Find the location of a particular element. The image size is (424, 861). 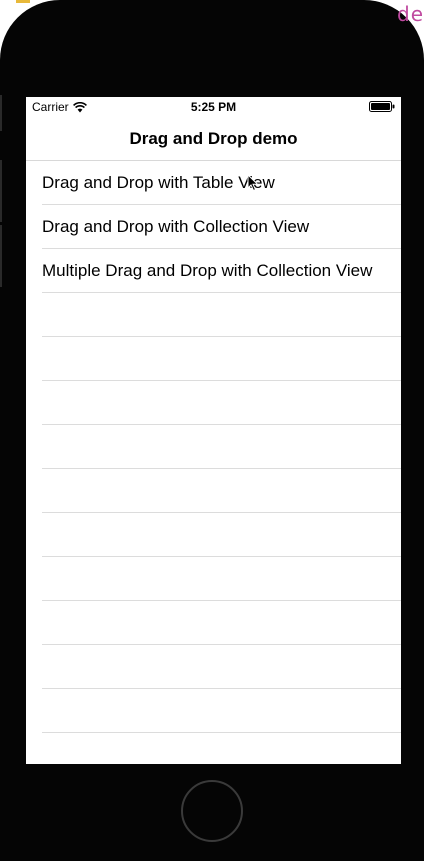

row-label: Drag and Drop with Table View is located at coordinates (158, 182).